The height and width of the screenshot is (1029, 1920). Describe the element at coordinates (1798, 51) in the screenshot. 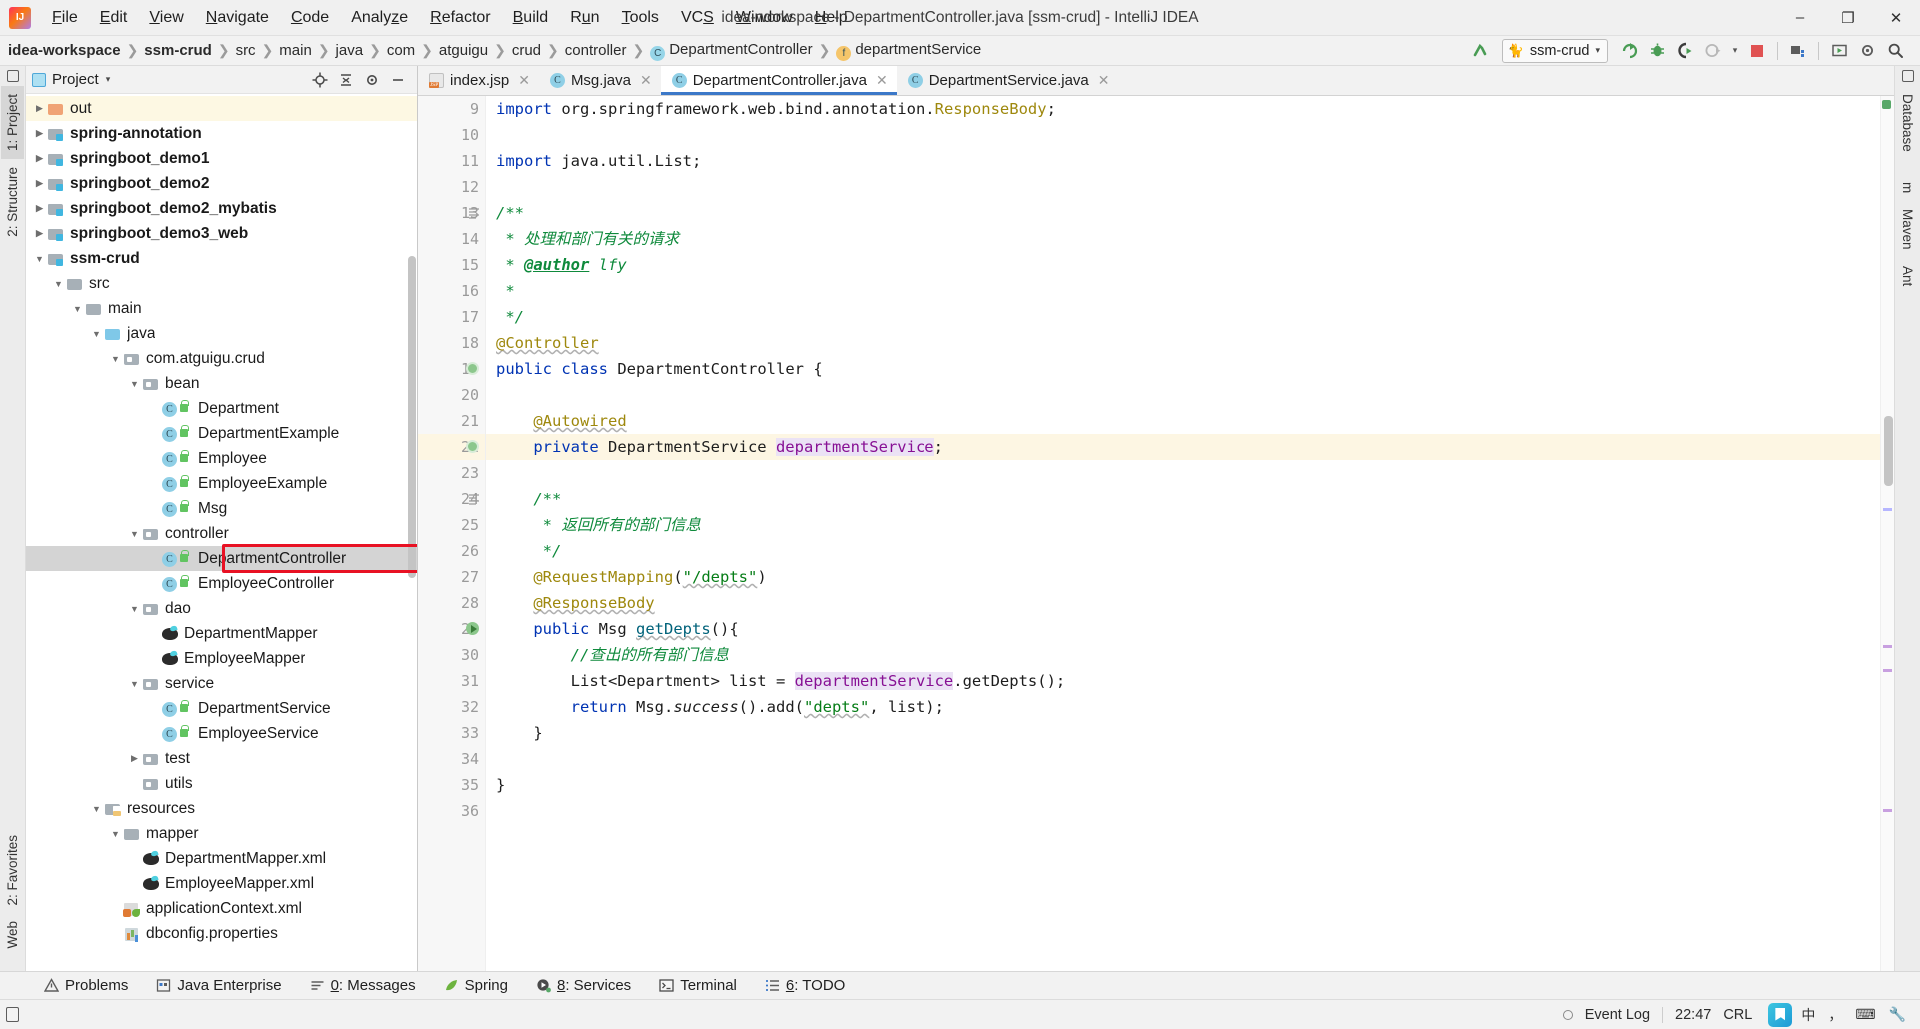

I see `project-structure-icon` at that location.